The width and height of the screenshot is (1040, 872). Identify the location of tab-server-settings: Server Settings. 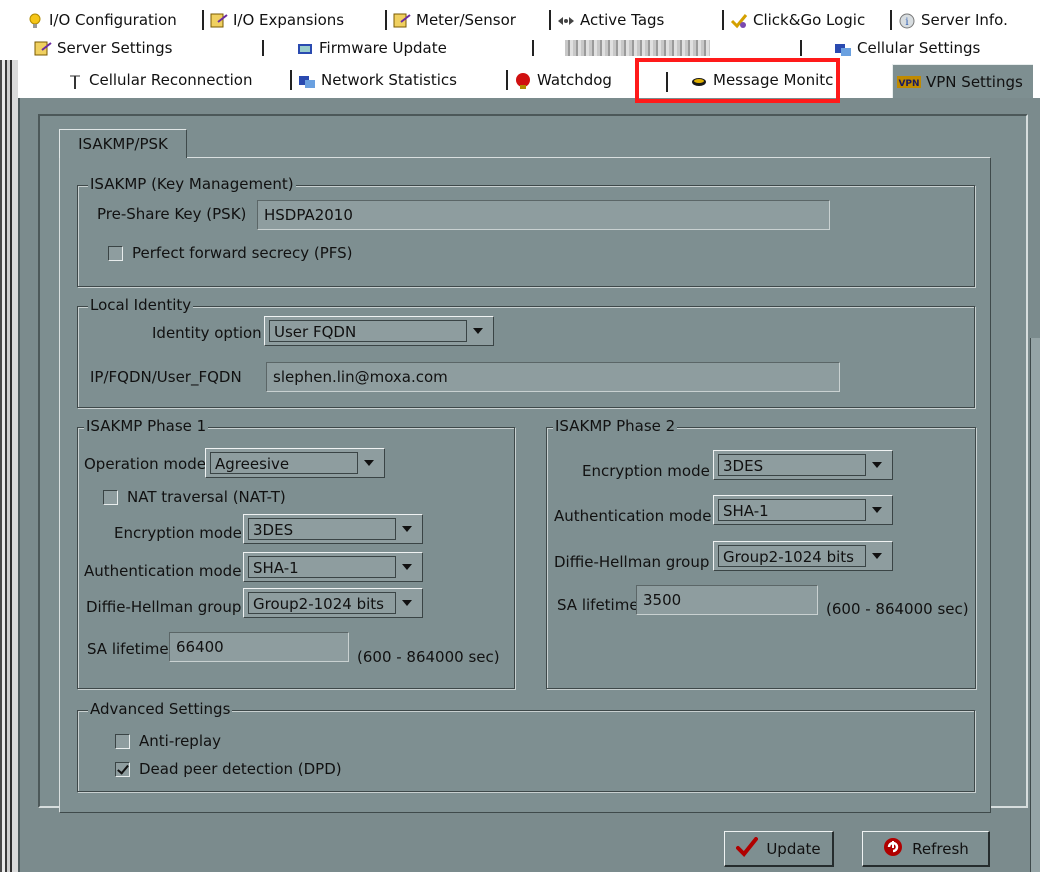
(103, 48).